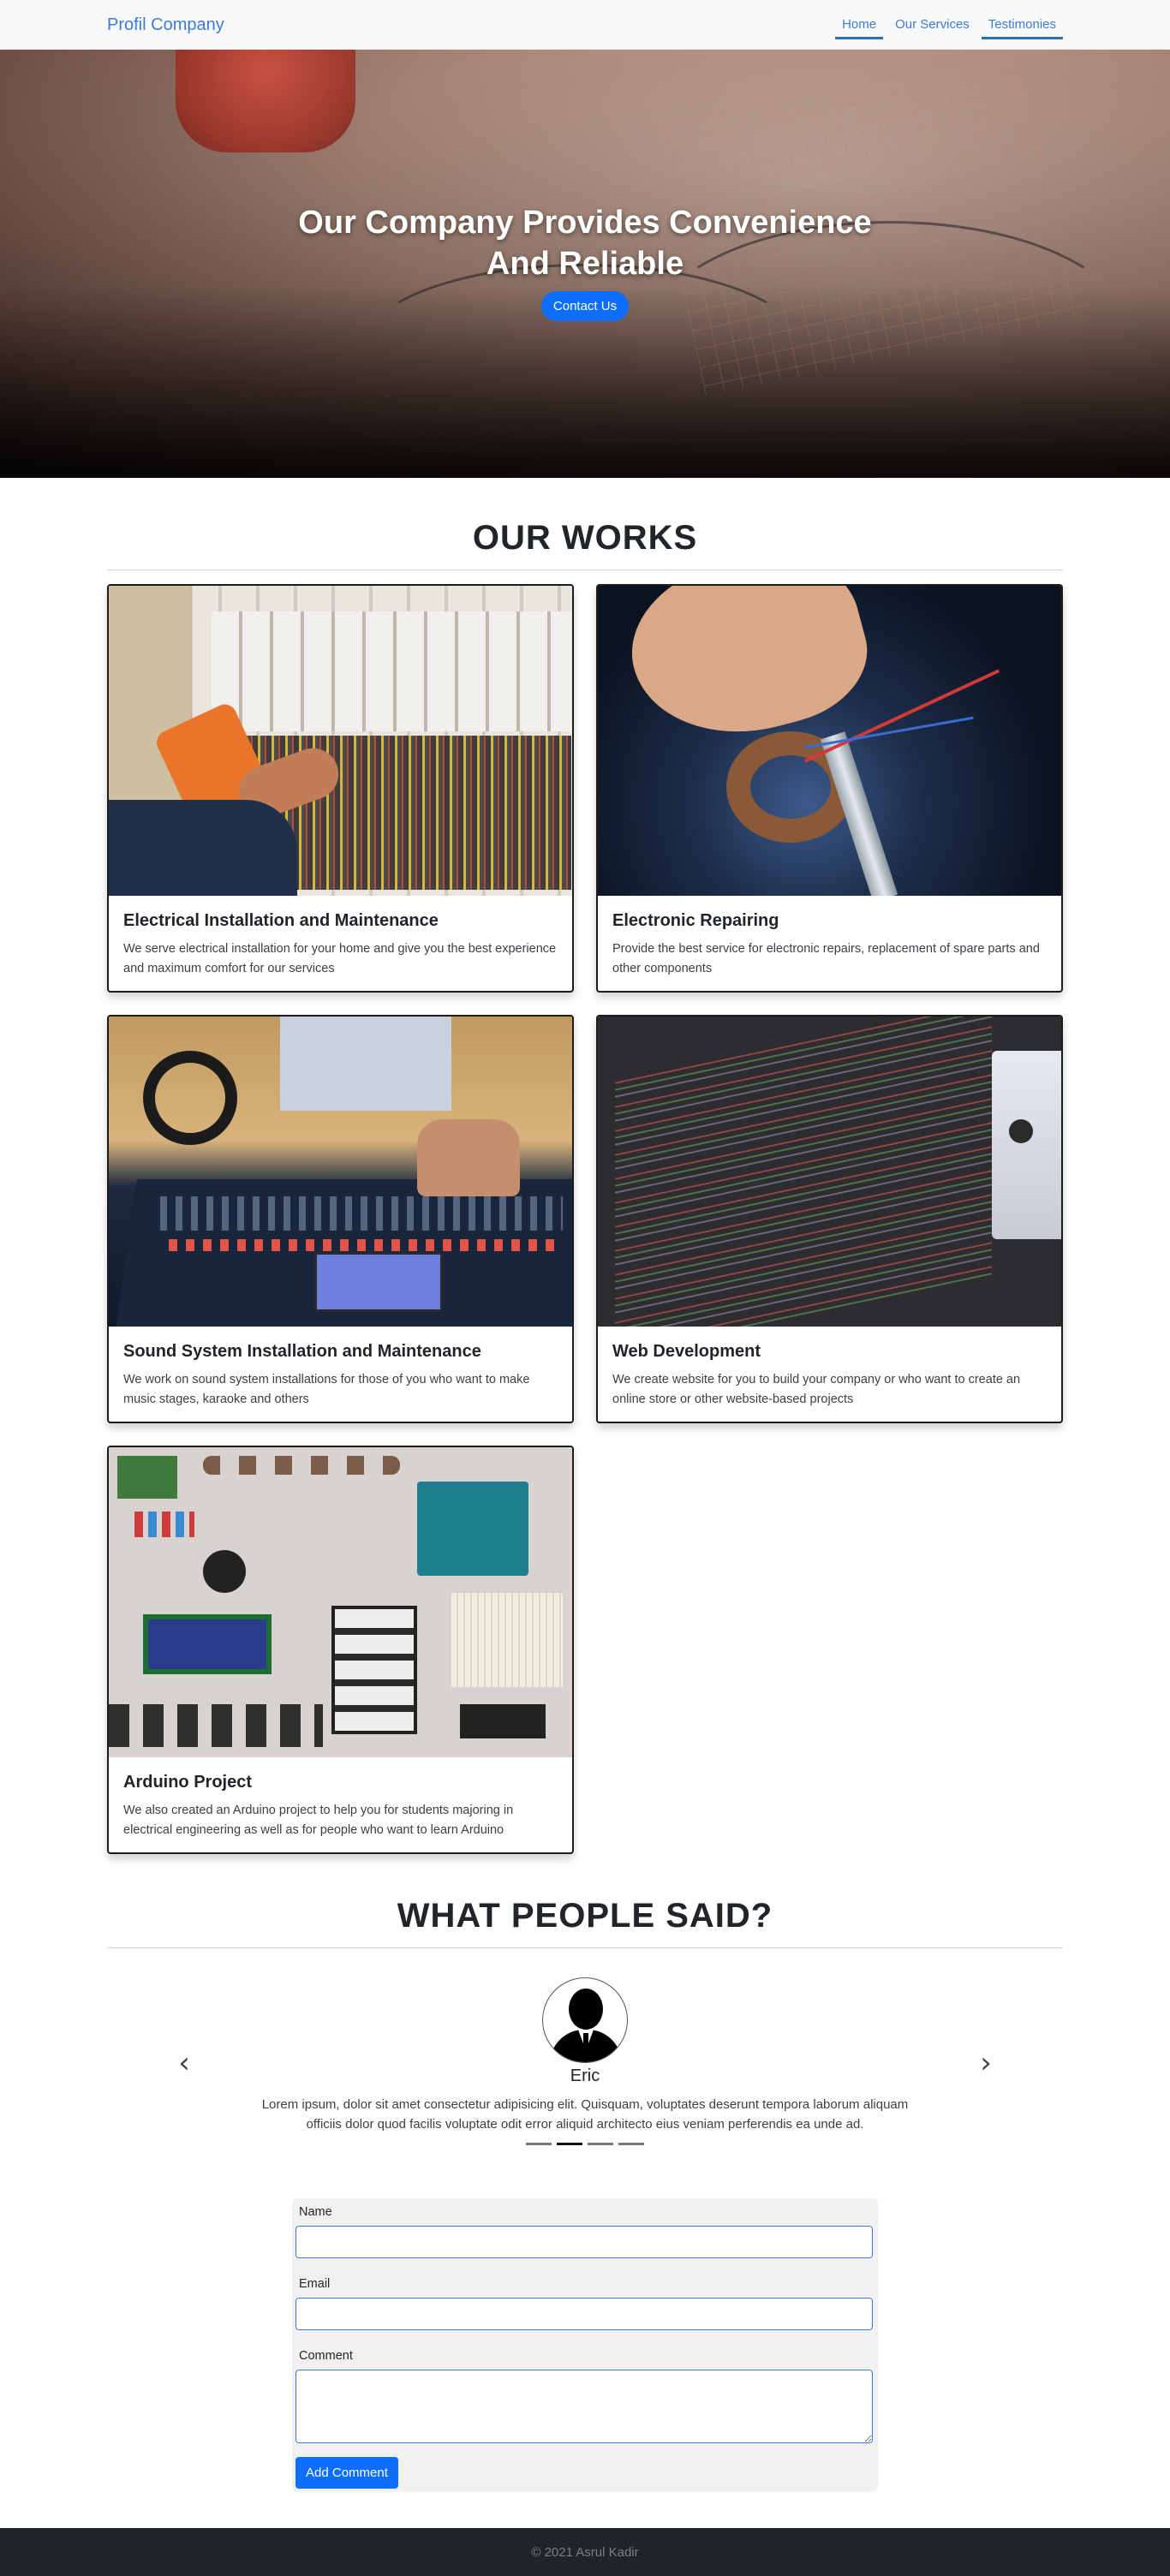 Image resolution: width=1170 pixels, height=2576 pixels. I want to click on testimonies-divider, so click(585, 1947).